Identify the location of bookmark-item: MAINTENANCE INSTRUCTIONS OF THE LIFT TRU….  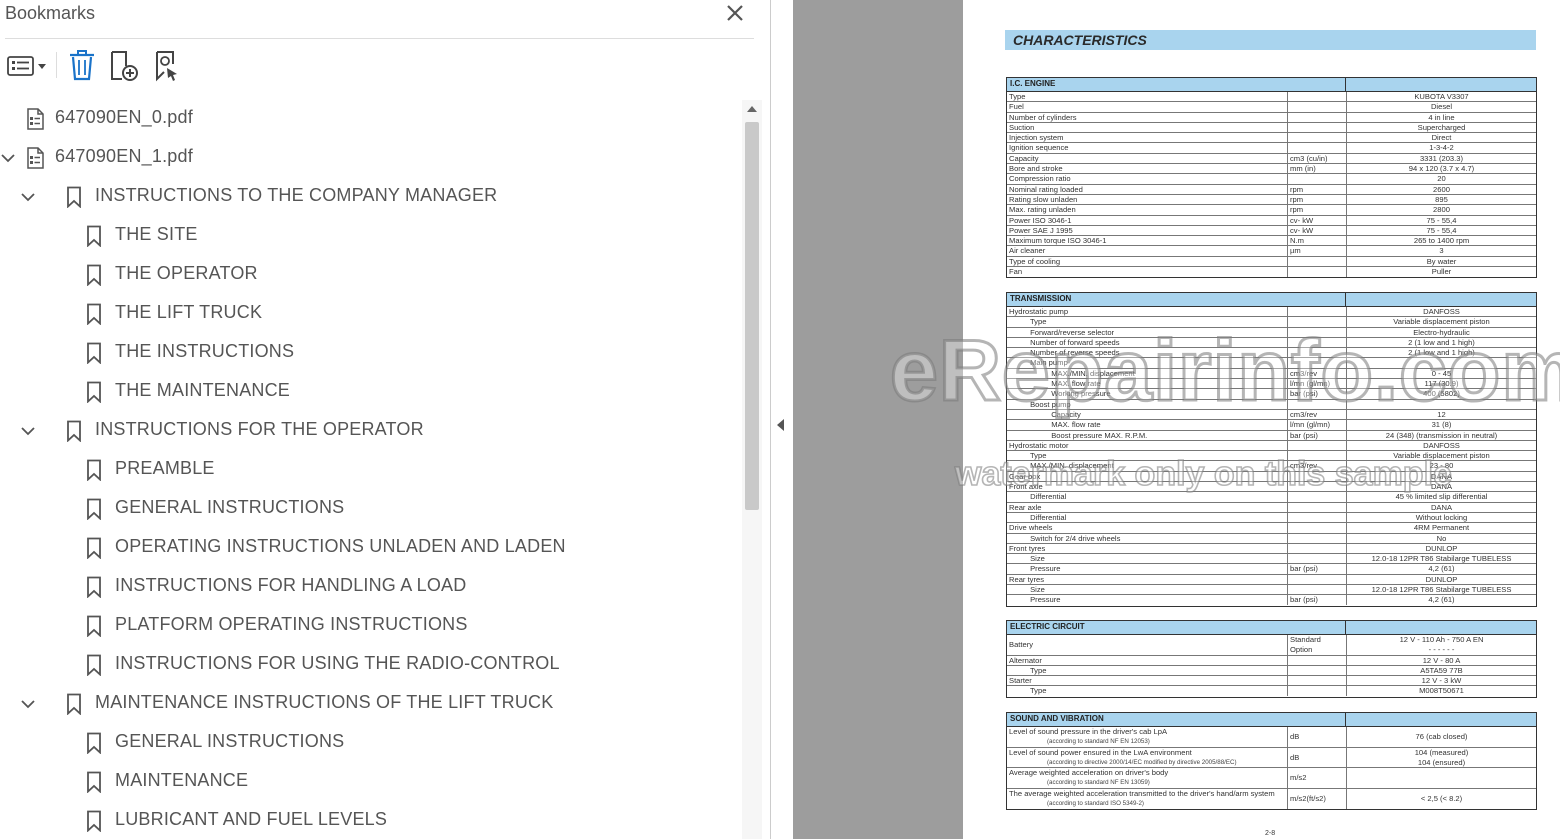
(370, 704).